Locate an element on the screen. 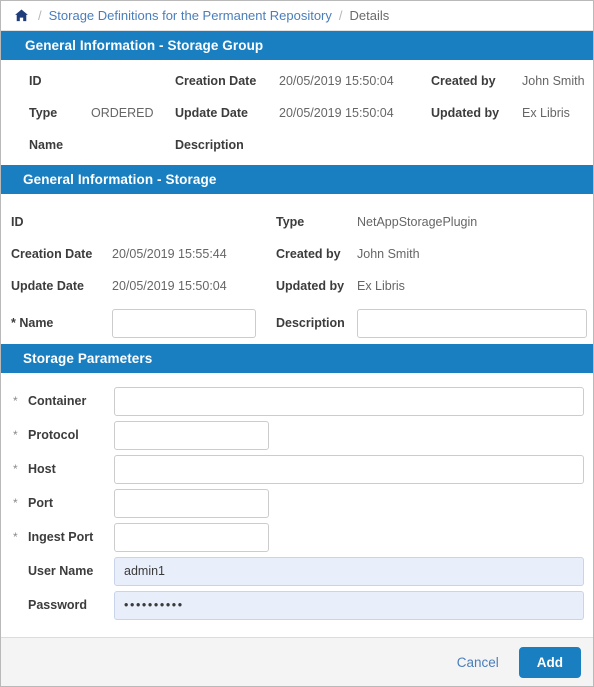 The width and height of the screenshot is (594, 687). field-label-id: ID is located at coordinates (35, 81).